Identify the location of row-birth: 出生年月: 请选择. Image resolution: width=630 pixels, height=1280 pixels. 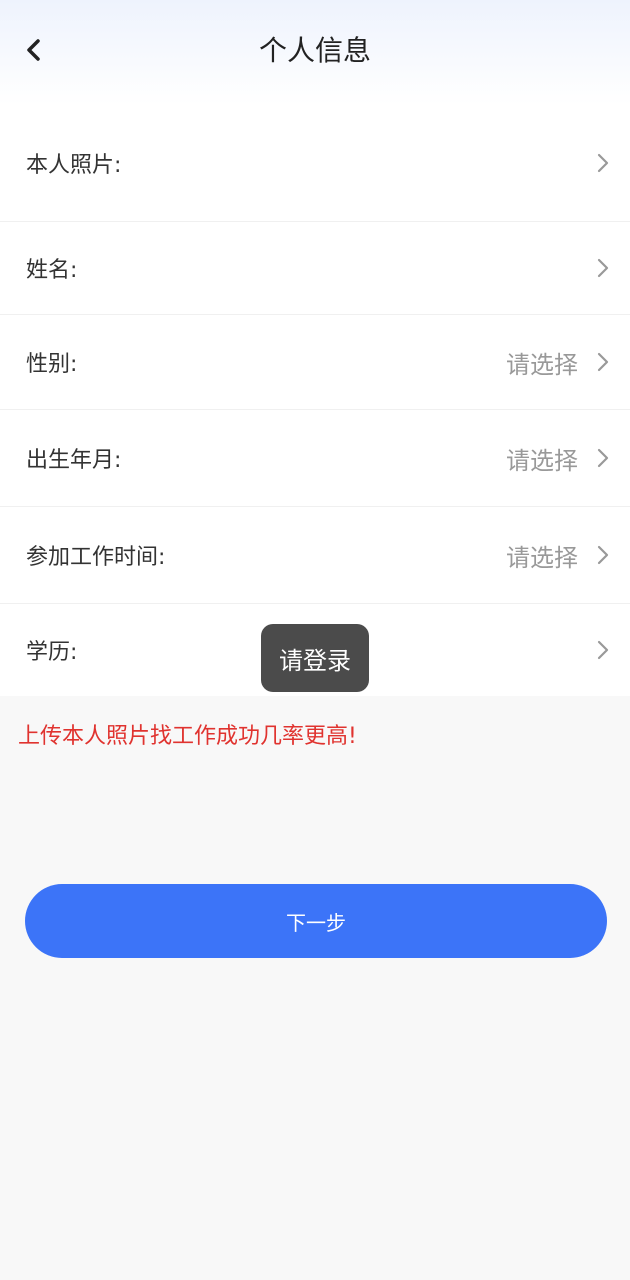
(315, 458).